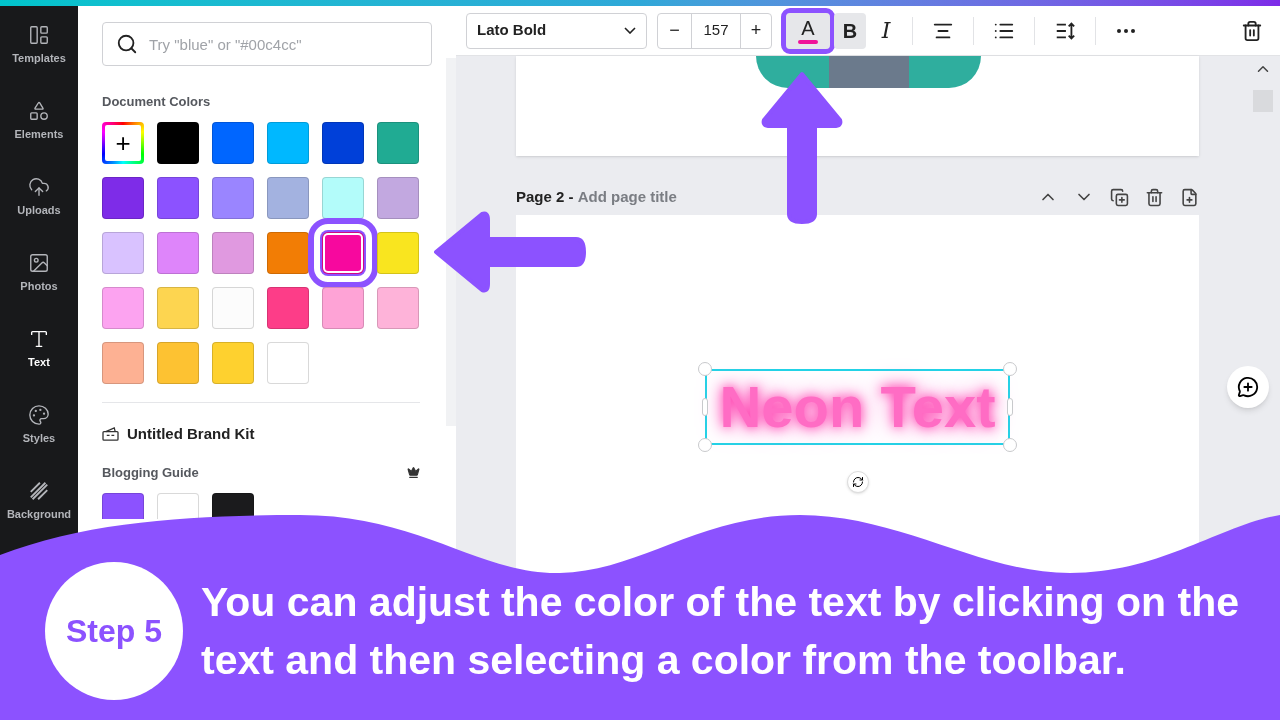  I want to click on search-icon, so click(127, 44).